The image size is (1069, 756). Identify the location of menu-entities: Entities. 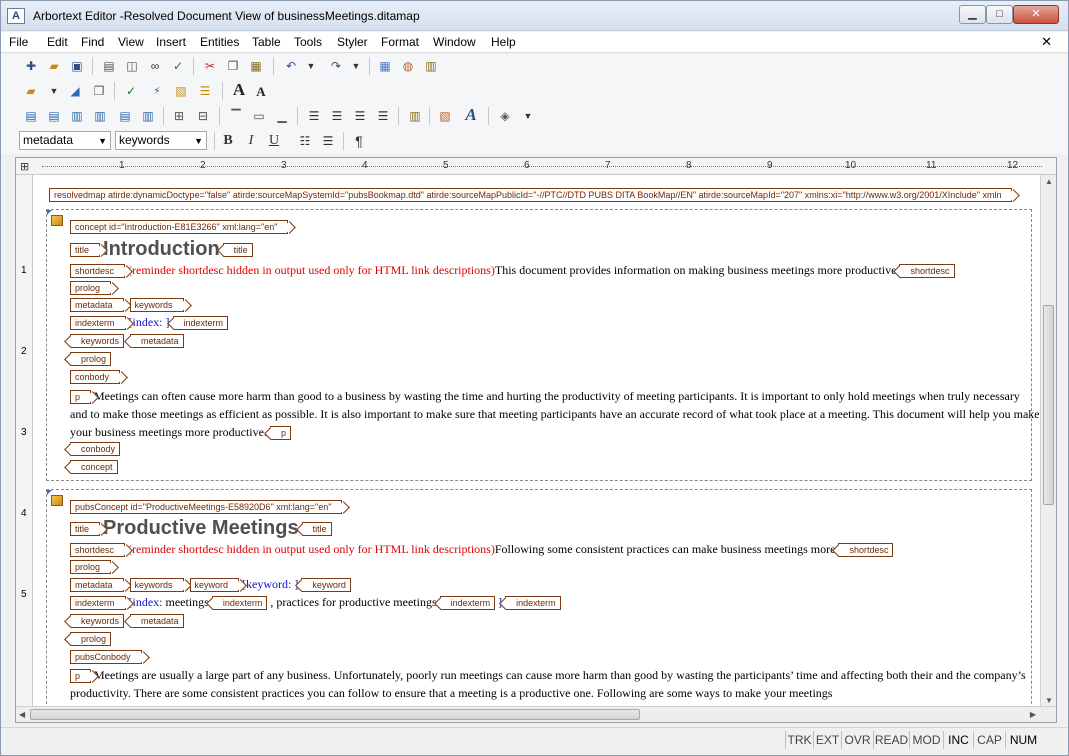
(219, 42).